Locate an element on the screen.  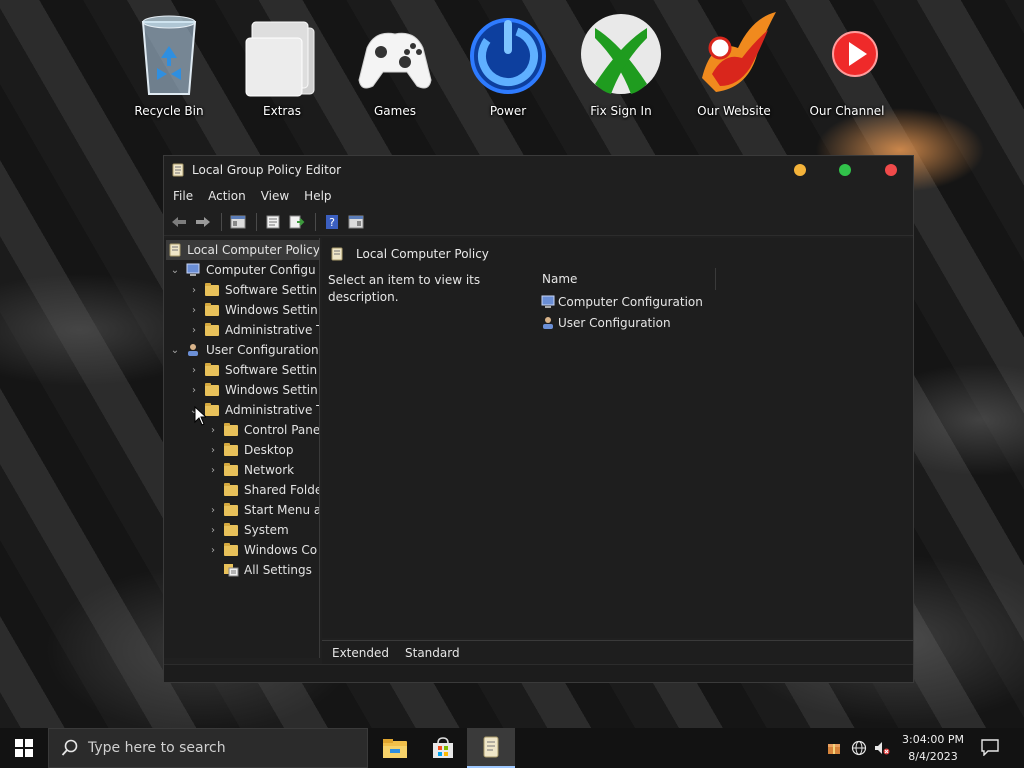
forward-button is located at coordinates (203, 222).